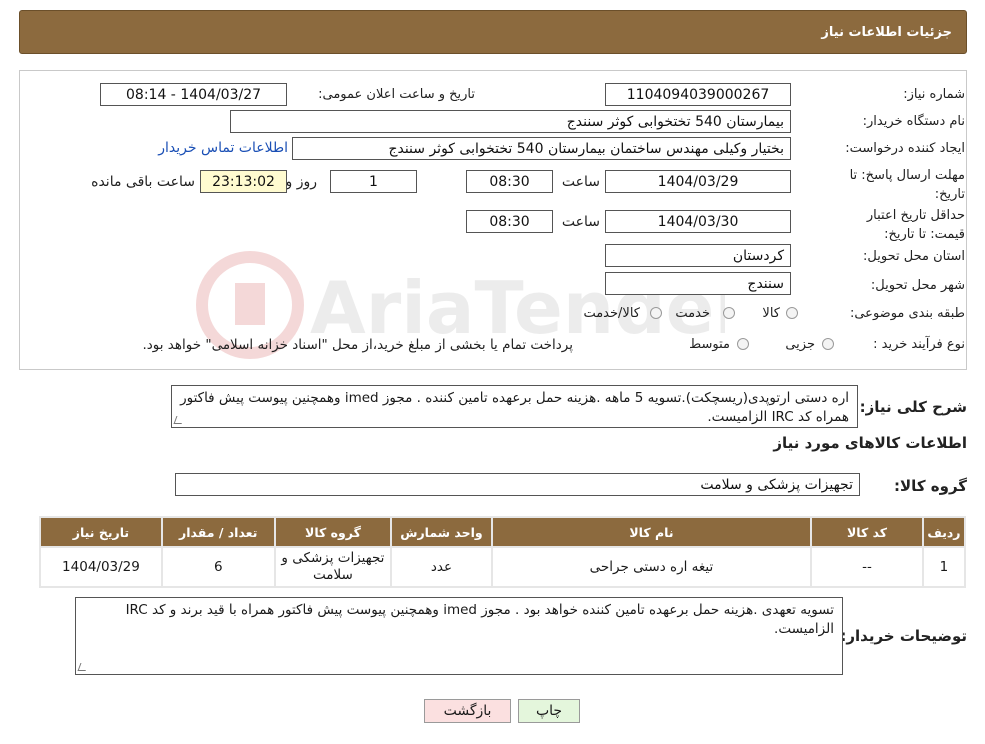 This screenshot has height=744, width=985. Describe the element at coordinates (243, 181) in the screenshot. I see `remaining-time-field: 23:13:02` at that location.